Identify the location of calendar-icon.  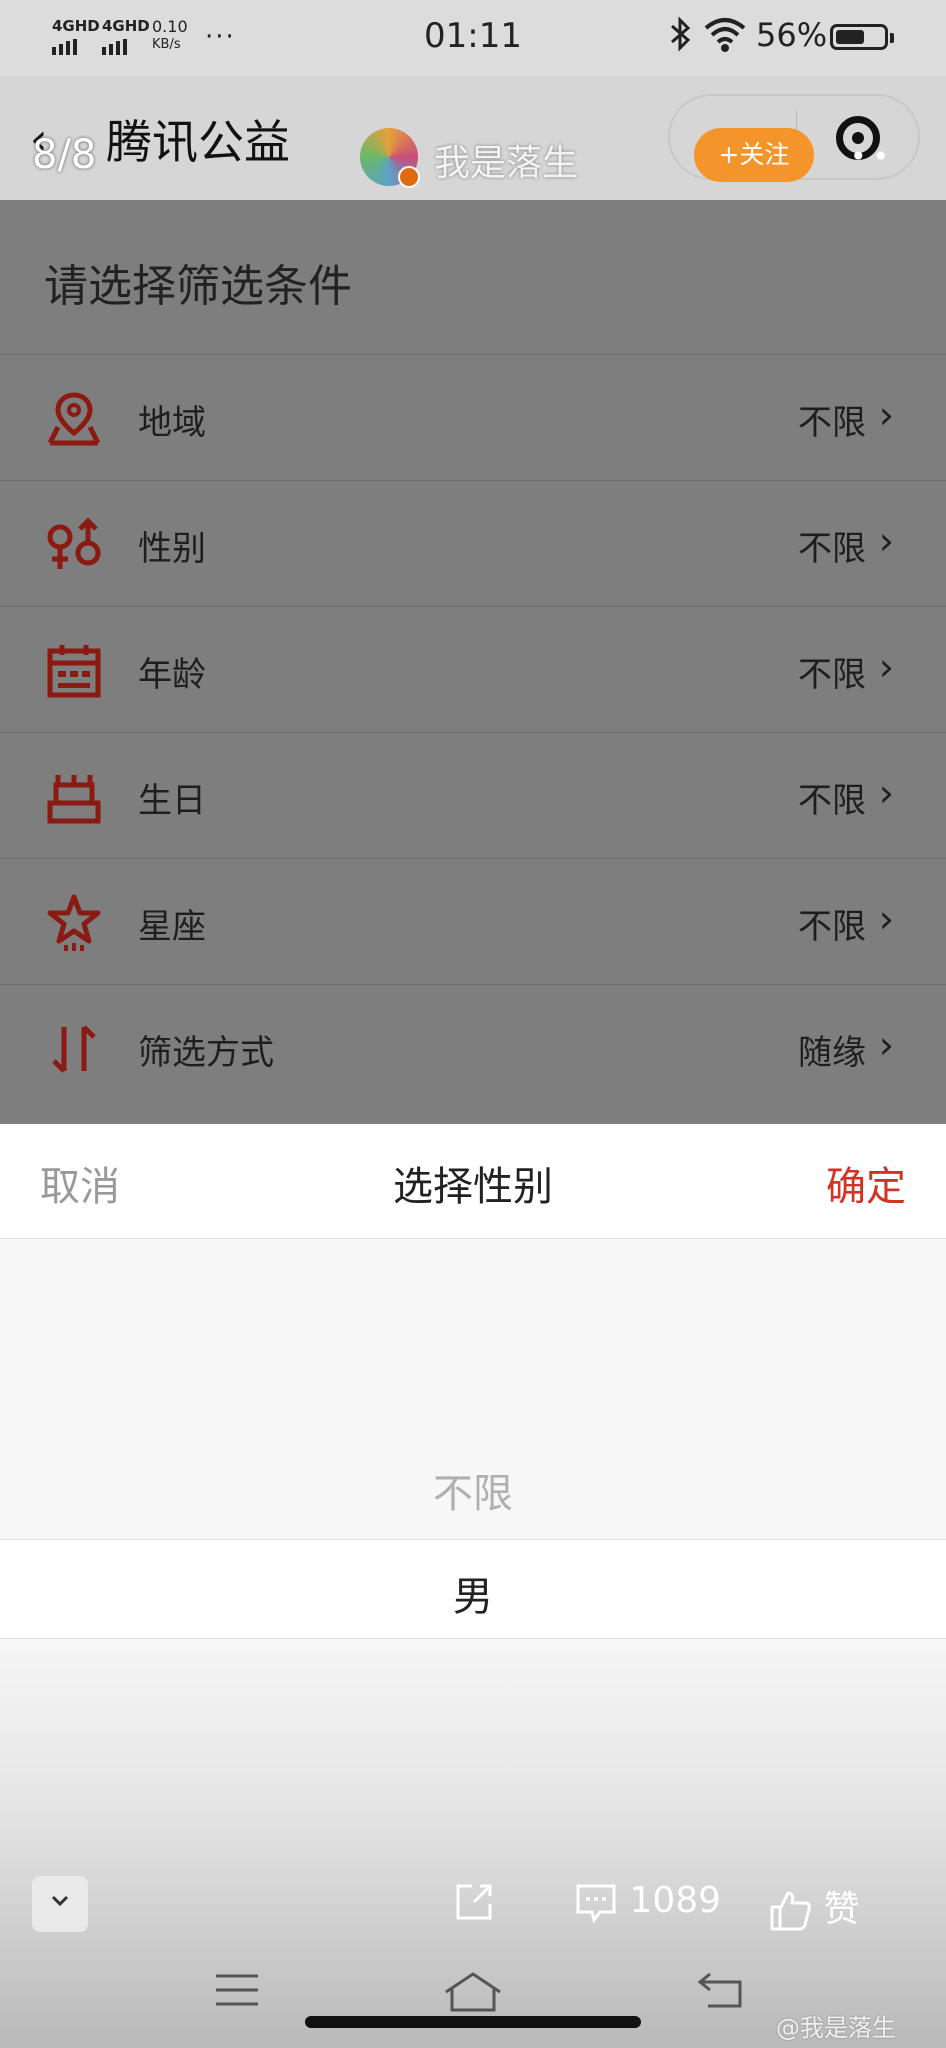
(74, 671).